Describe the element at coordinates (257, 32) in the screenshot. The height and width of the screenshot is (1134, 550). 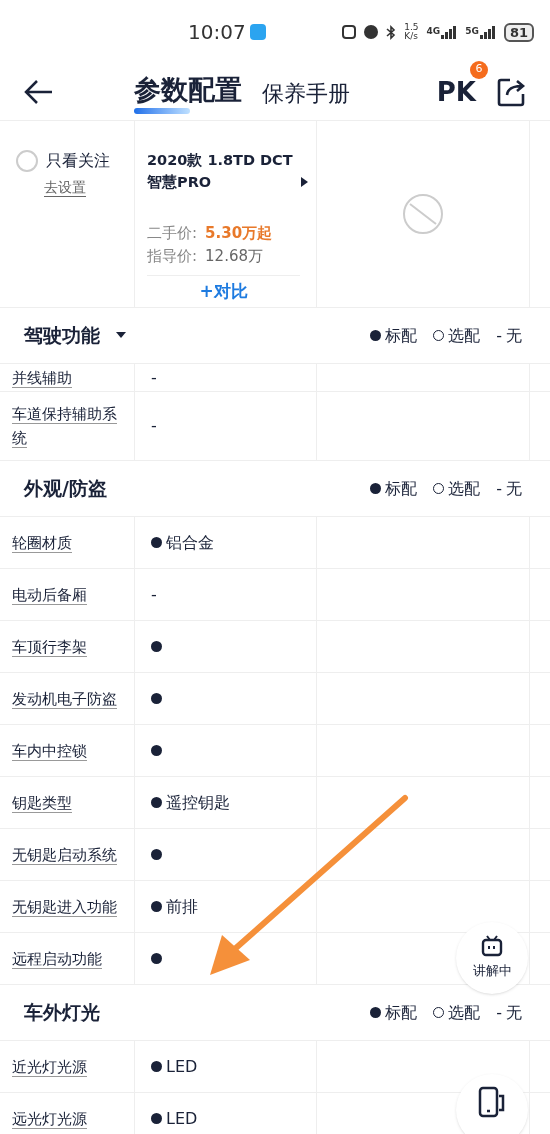
I see `message-icon` at that location.